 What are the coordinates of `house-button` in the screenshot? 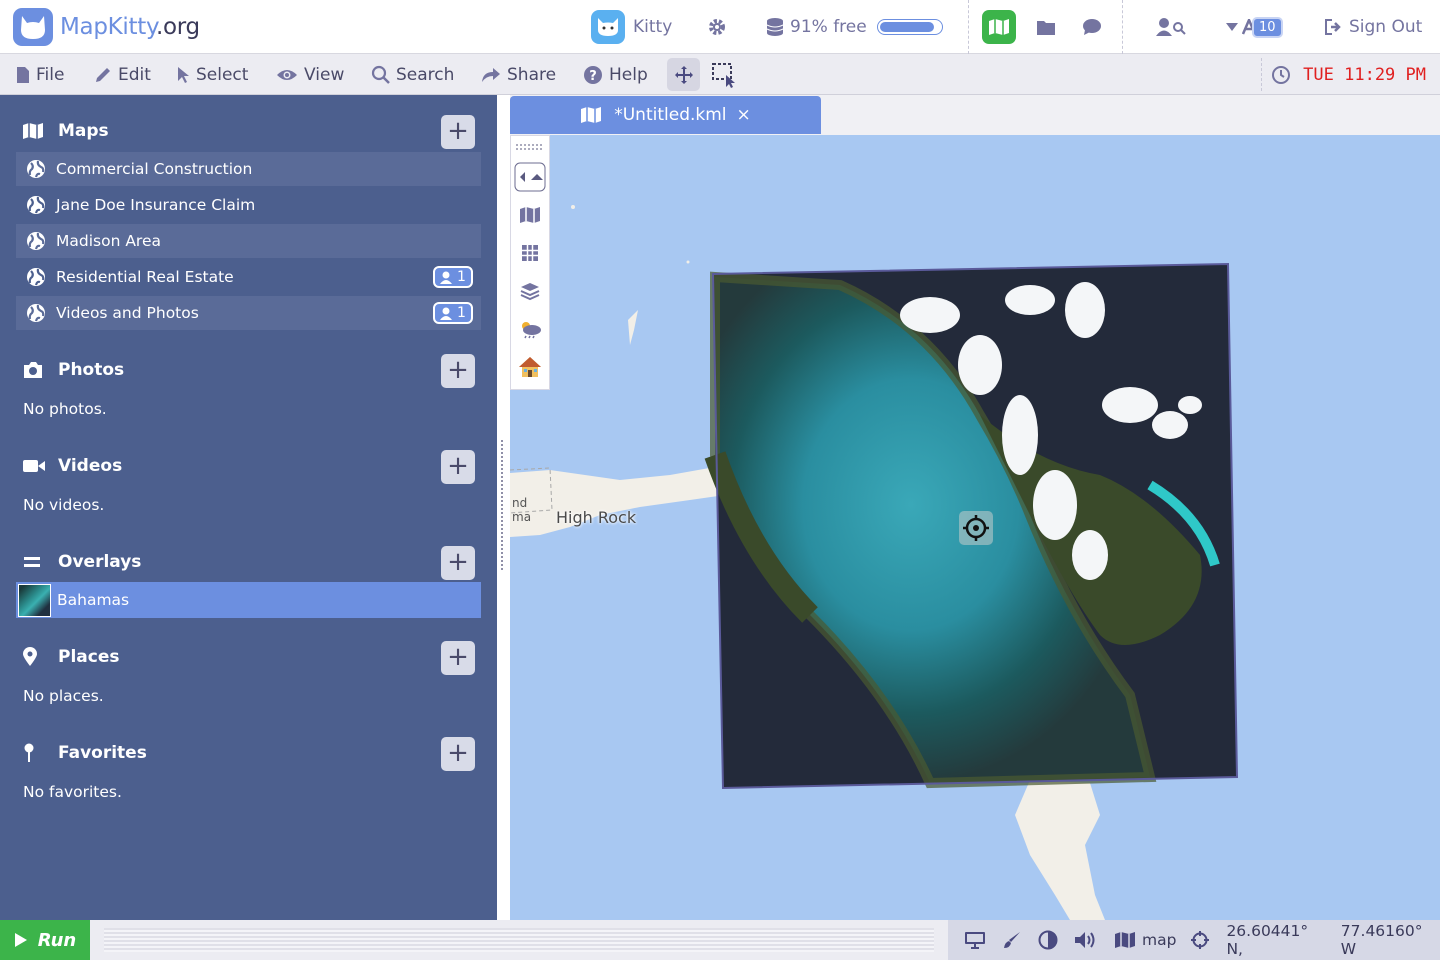 It's located at (530, 367).